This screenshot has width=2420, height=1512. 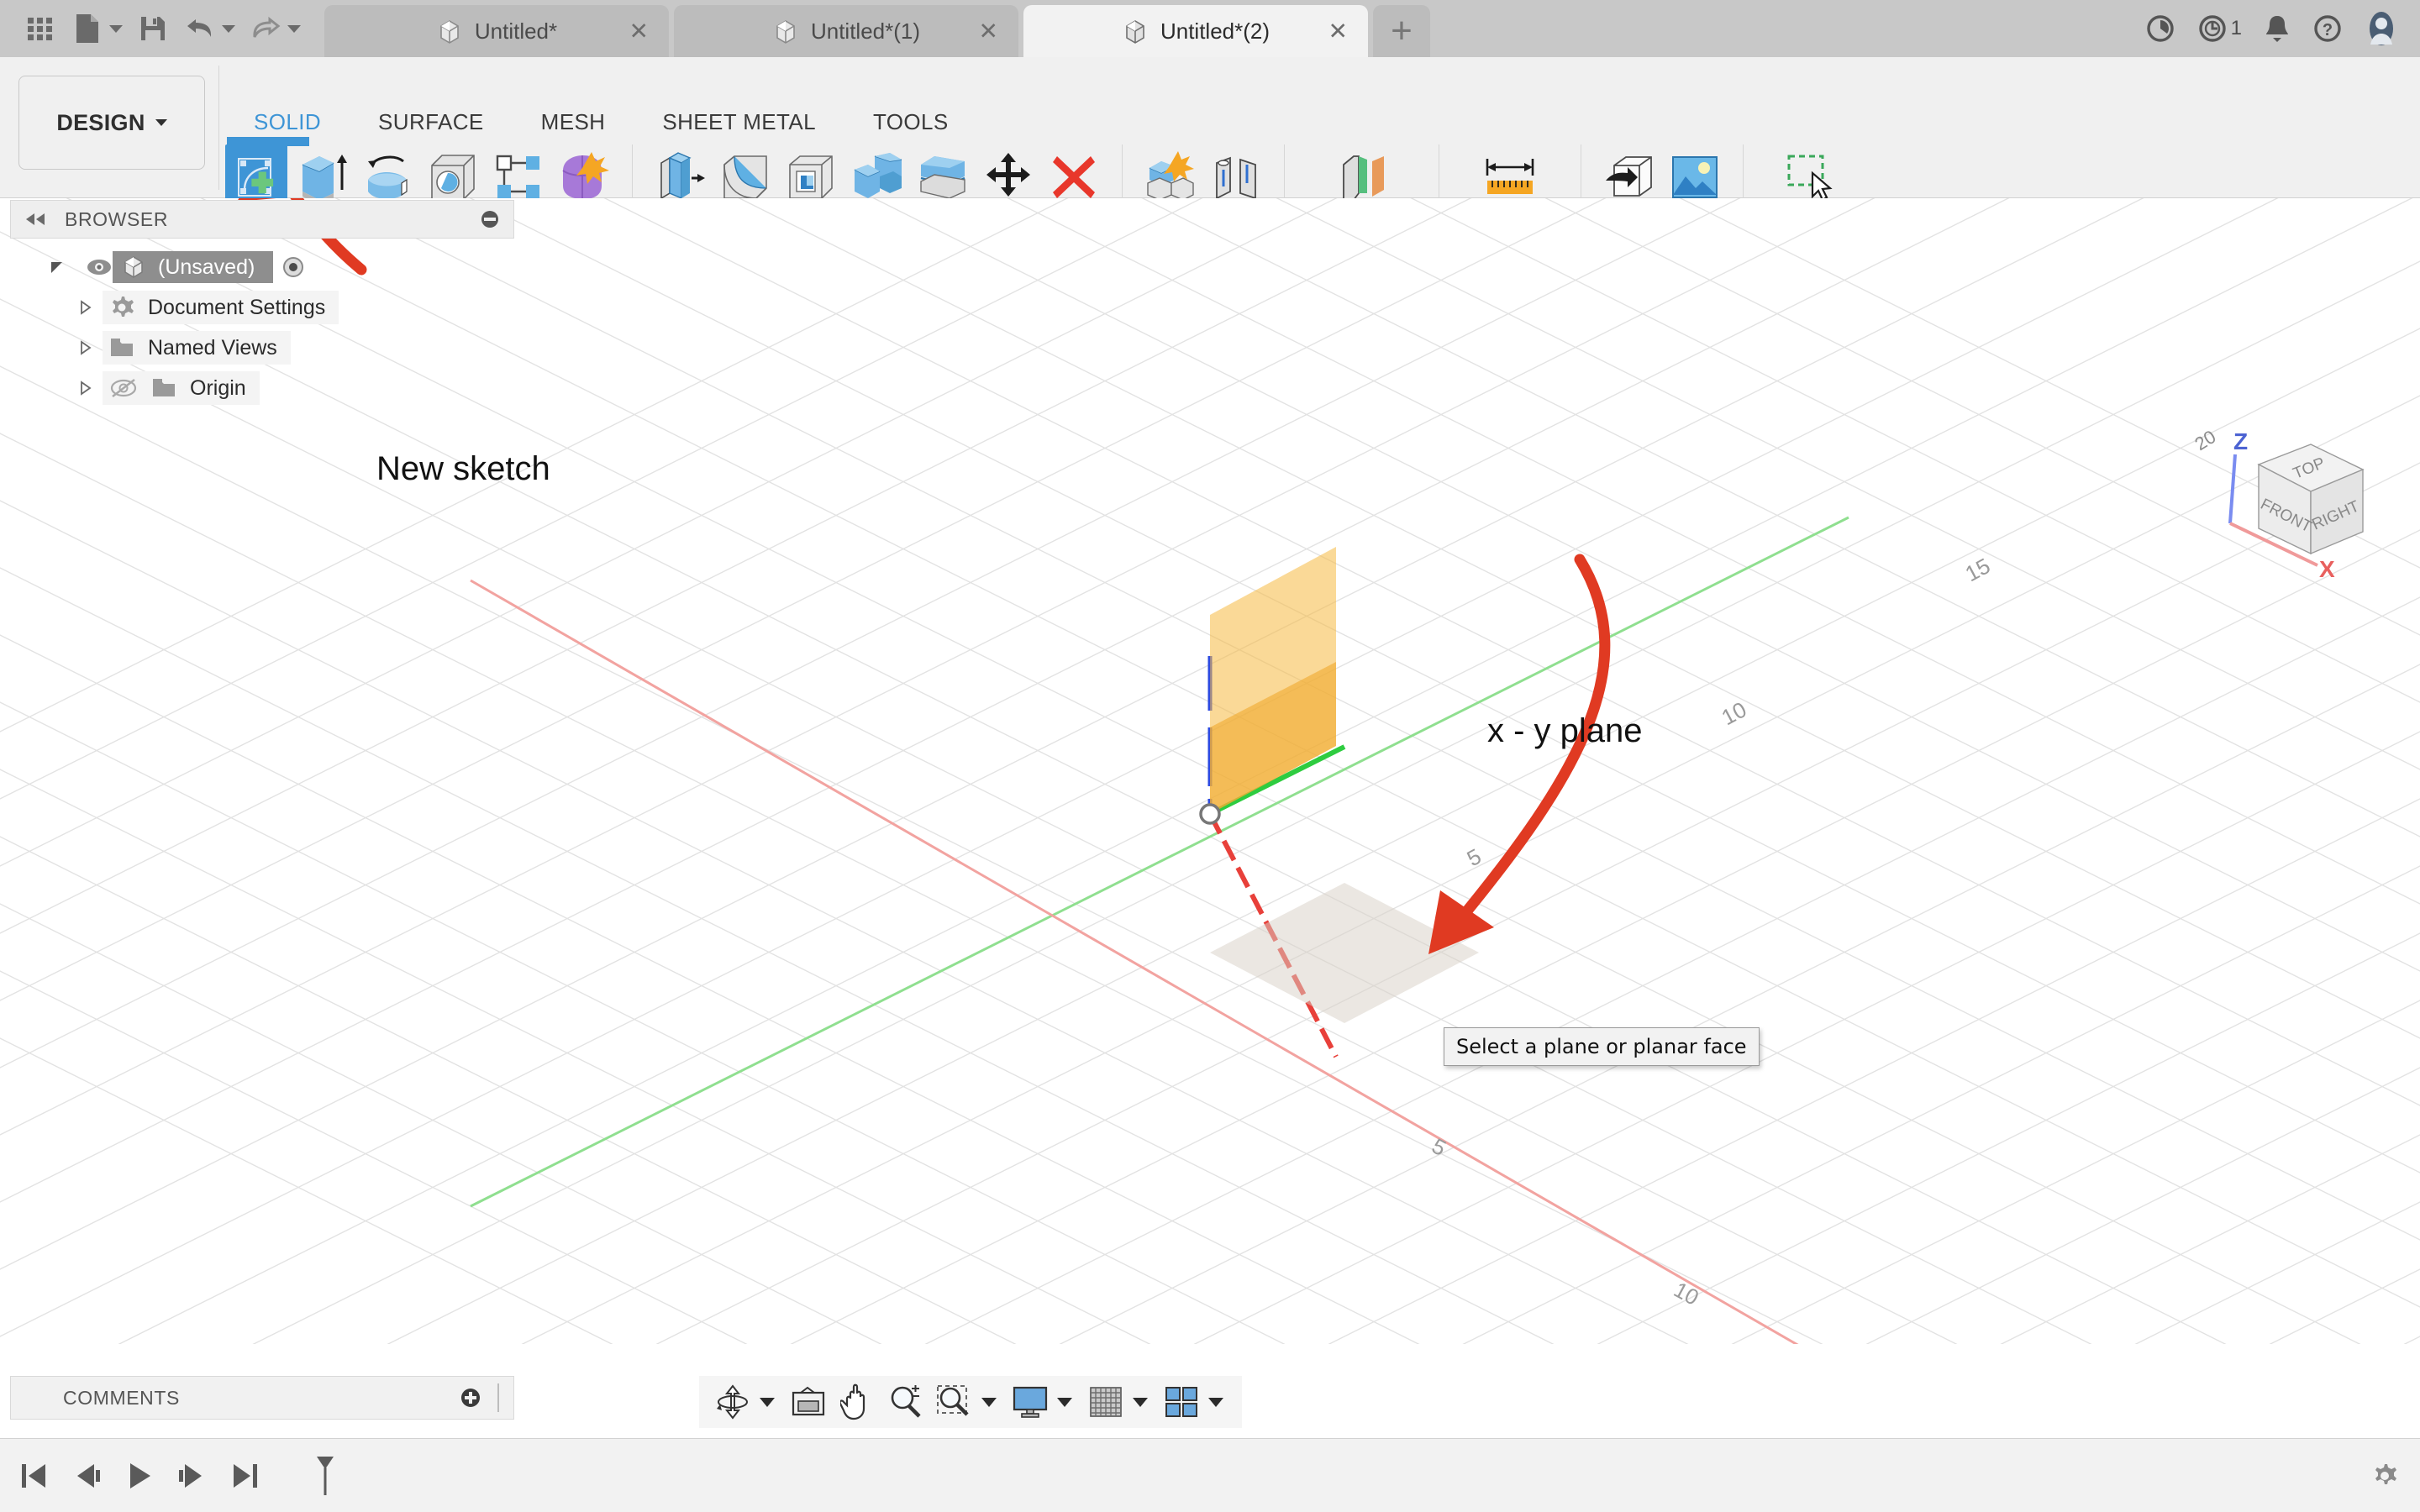 I want to click on add-comment-icon, so click(x=470, y=1398).